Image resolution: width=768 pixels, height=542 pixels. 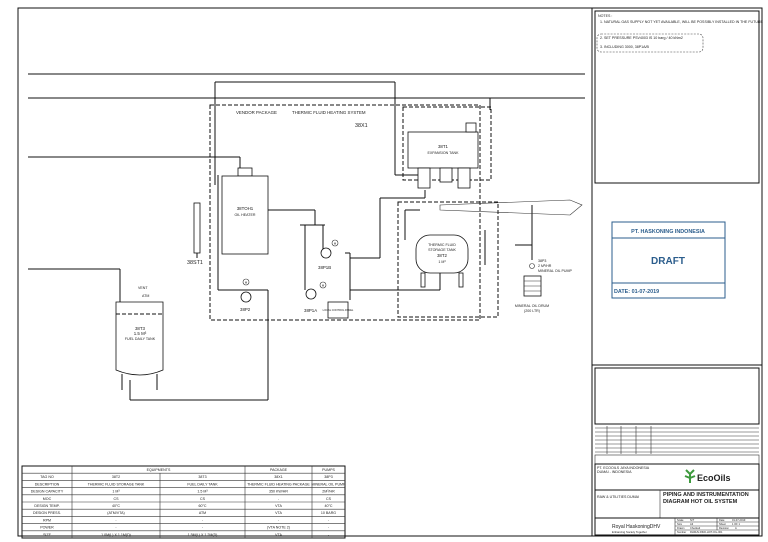 What do you see at coordinates (542, 261) in the screenshot?
I see `pump-3-tag: 38P3` at bounding box center [542, 261].